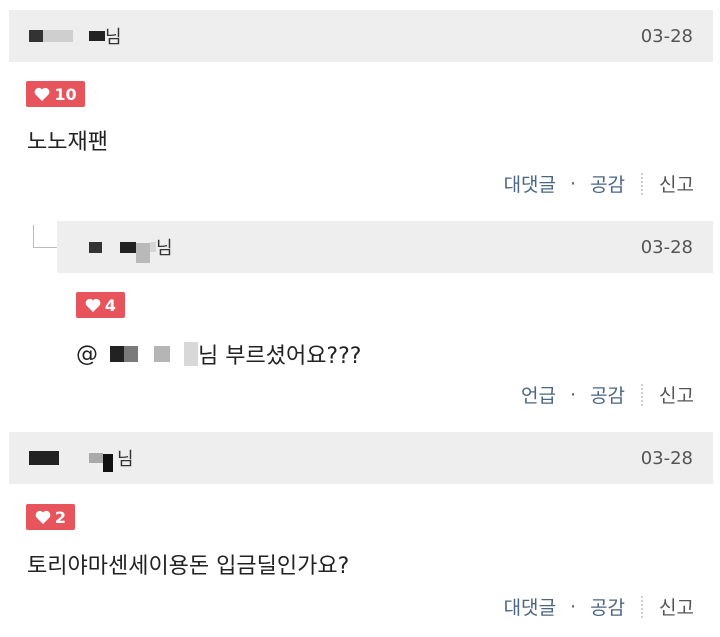 Image resolution: width=720 pixels, height=637 pixels. Describe the element at coordinates (385, 247) in the screenshot. I see `reply-header: 님 03-28` at that location.